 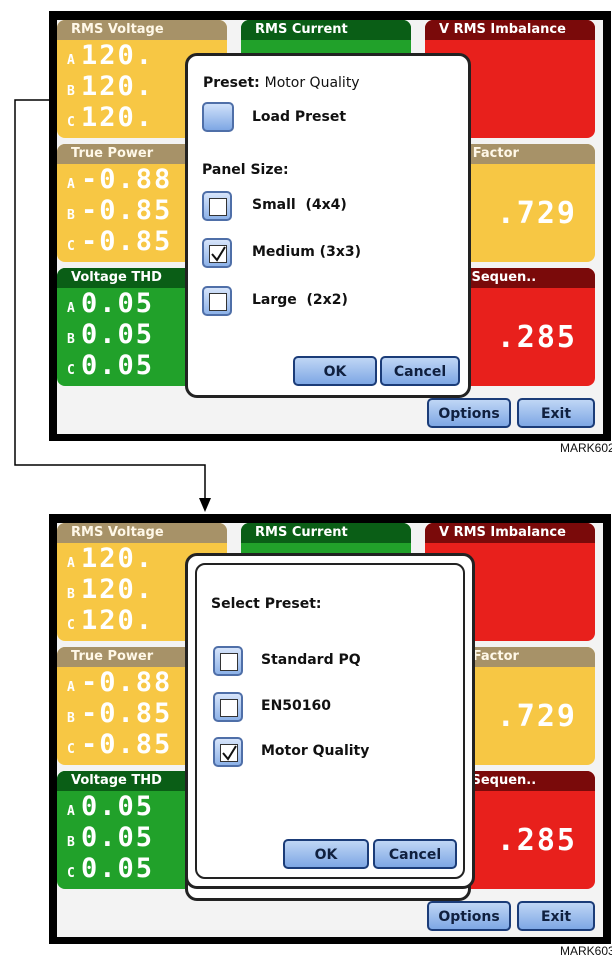 I want to click on select-preset-title: Select Preset:, so click(x=266, y=604).